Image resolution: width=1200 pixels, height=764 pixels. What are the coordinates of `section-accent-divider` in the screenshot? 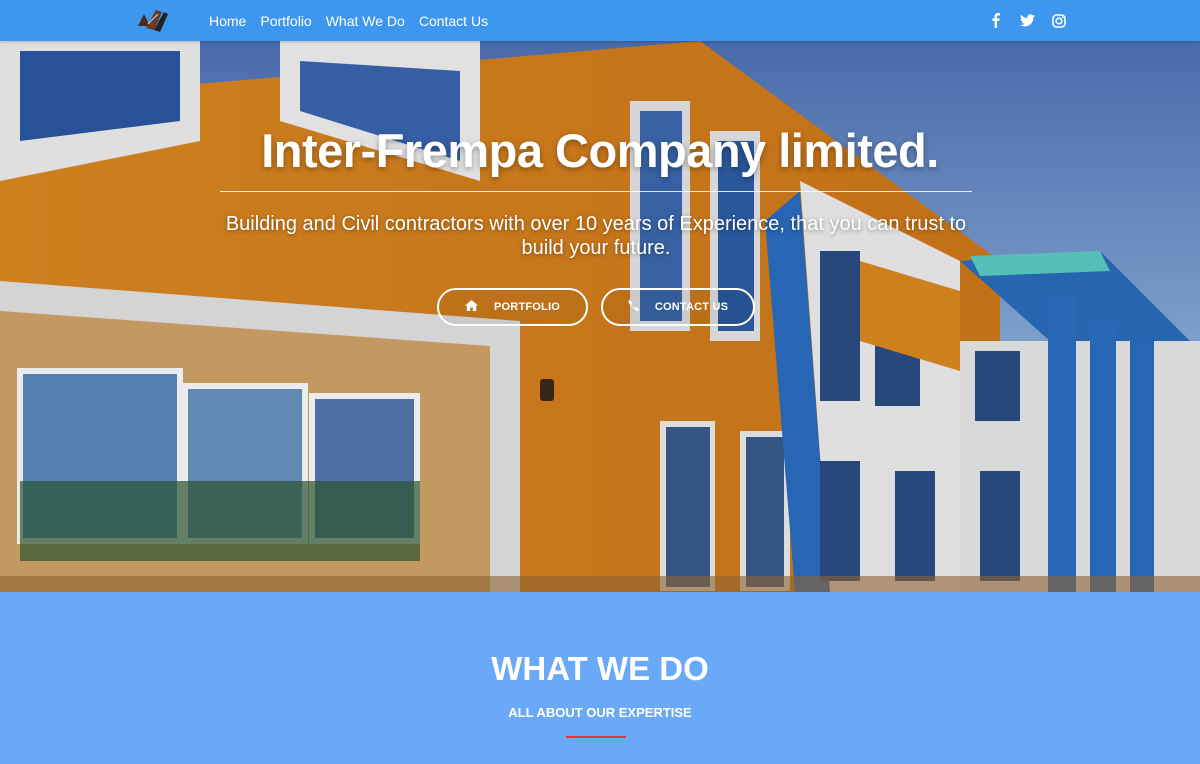 It's located at (596, 737).